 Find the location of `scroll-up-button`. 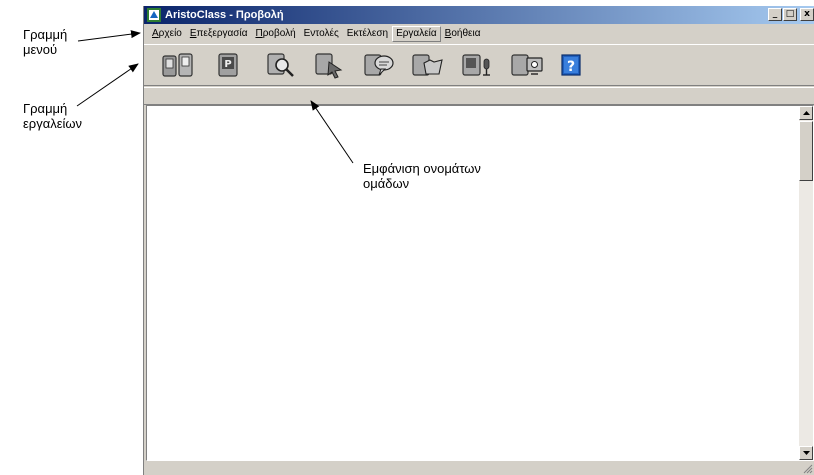

scroll-up-button is located at coordinates (806, 113).